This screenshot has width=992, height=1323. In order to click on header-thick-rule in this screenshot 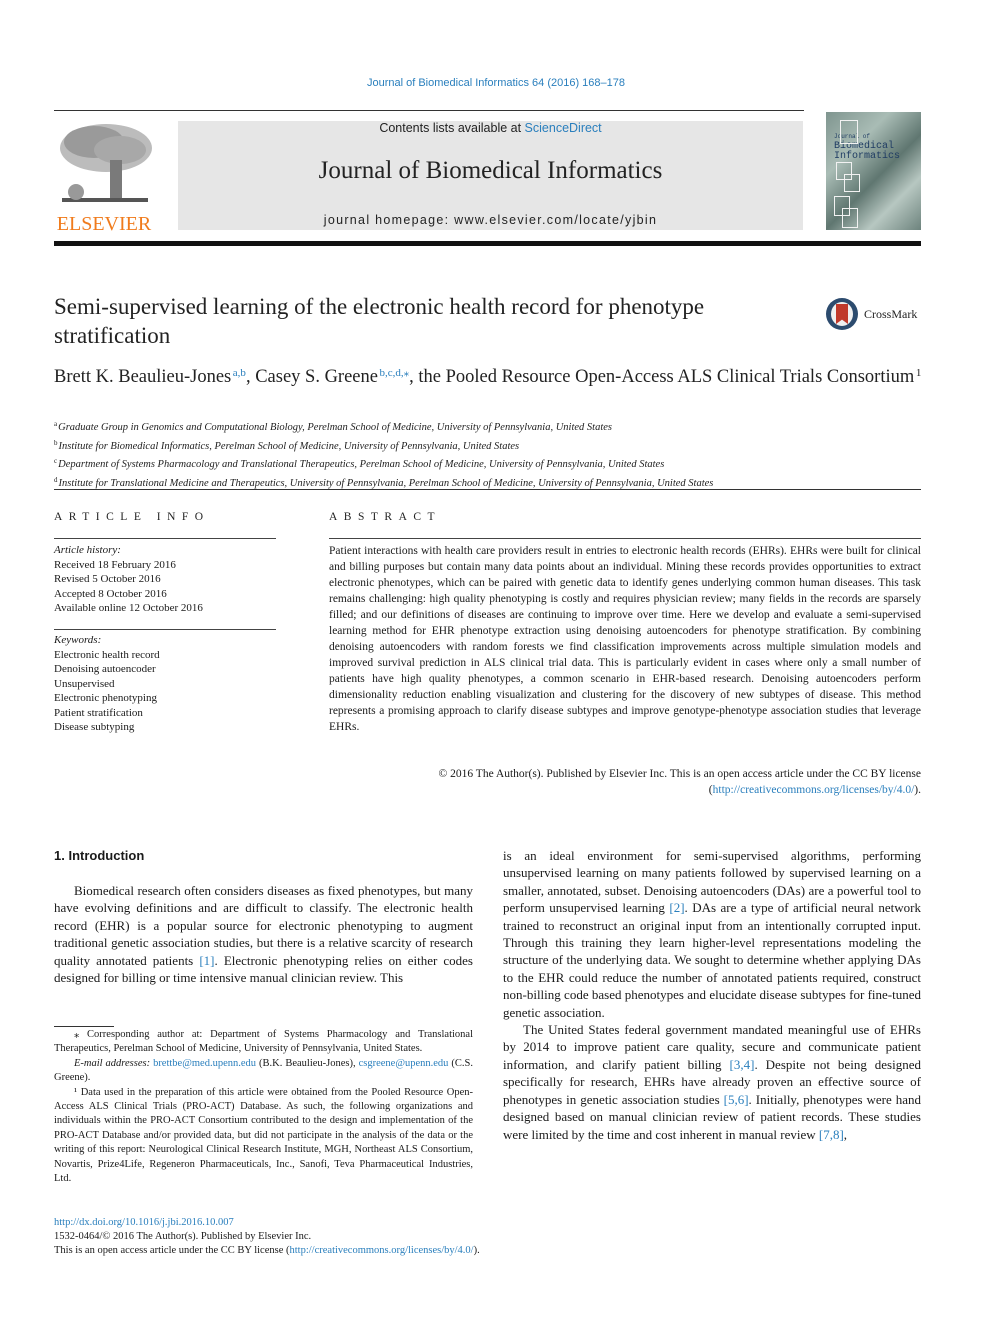, I will do `click(487, 243)`.